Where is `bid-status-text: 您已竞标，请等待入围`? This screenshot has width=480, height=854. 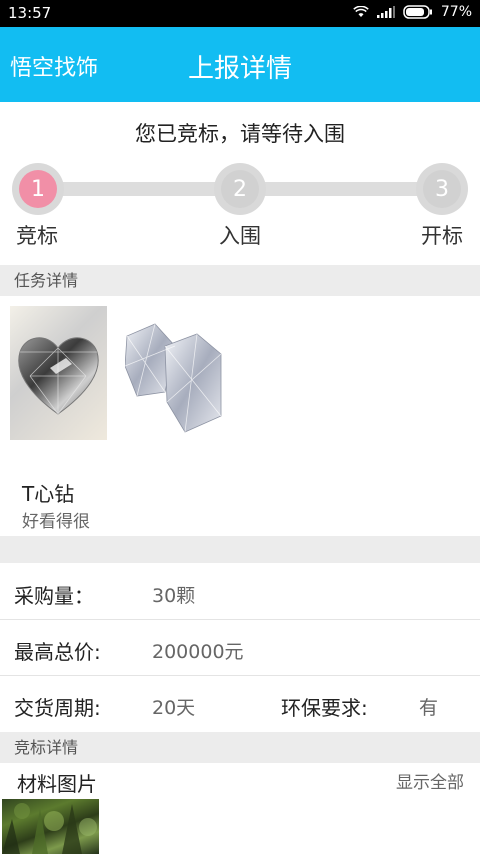
bid-status-text: 您已竞标，请等待入围 is located at coordinates (240, 134).